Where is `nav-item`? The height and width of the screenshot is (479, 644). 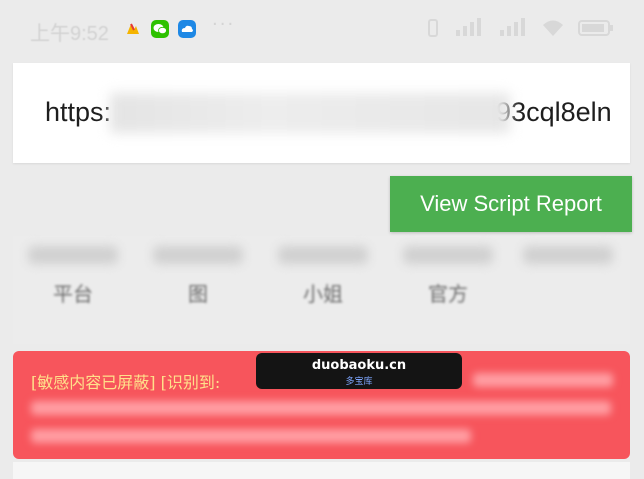
nav-item is located at coordinates (568, 286).